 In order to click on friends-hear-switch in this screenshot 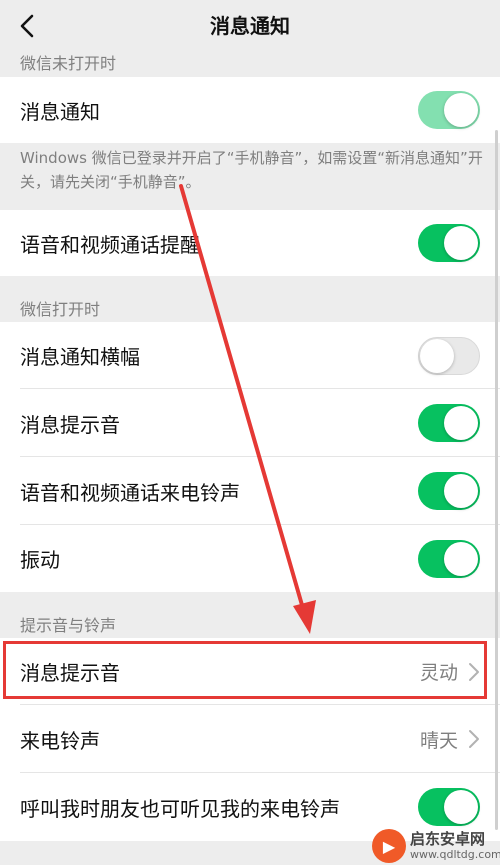, I will do `click(449, 807)`.